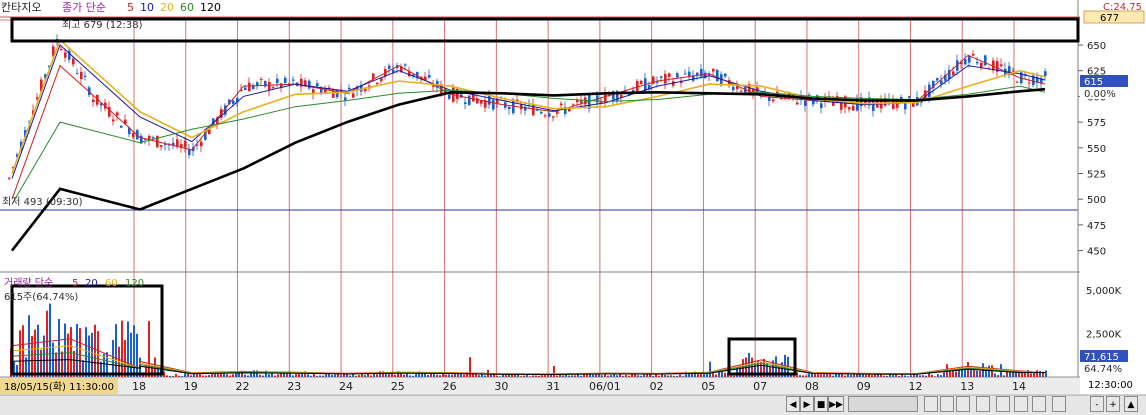  I want to click on expand-button: ▲, so click(1131, 404).